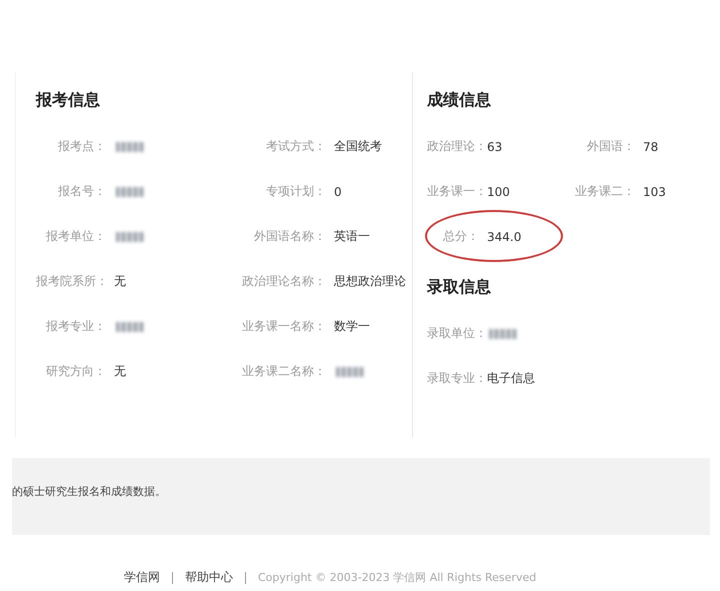 The image size is (720, 591). I want to click on field-label: 报考专业：, so click(75, 326).